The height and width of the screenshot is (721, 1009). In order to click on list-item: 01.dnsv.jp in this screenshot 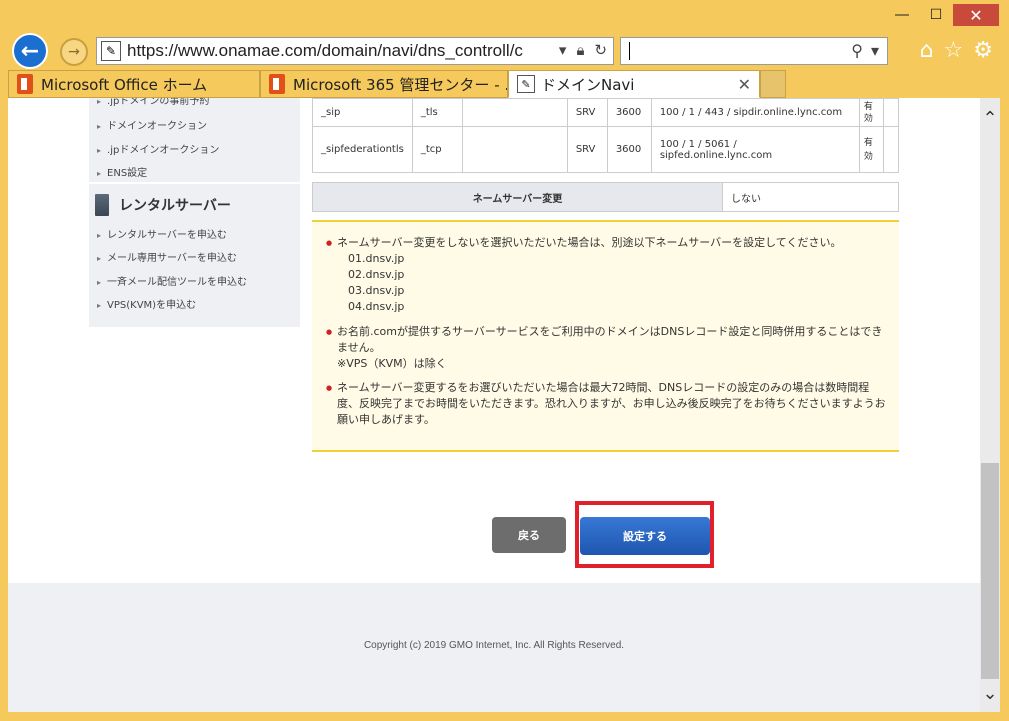, I will do `click(376, 258)`.